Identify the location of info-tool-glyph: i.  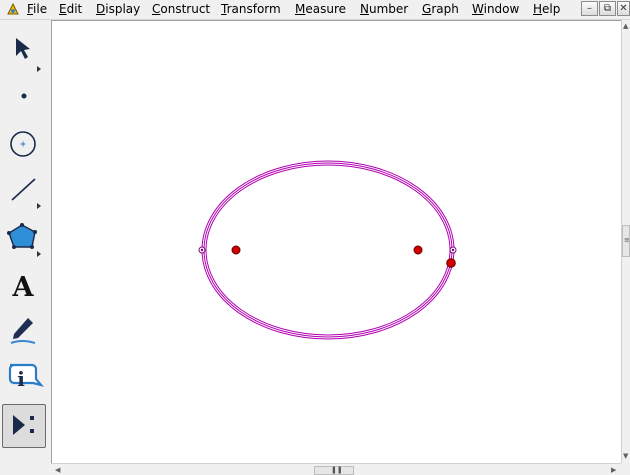
(21, 379).